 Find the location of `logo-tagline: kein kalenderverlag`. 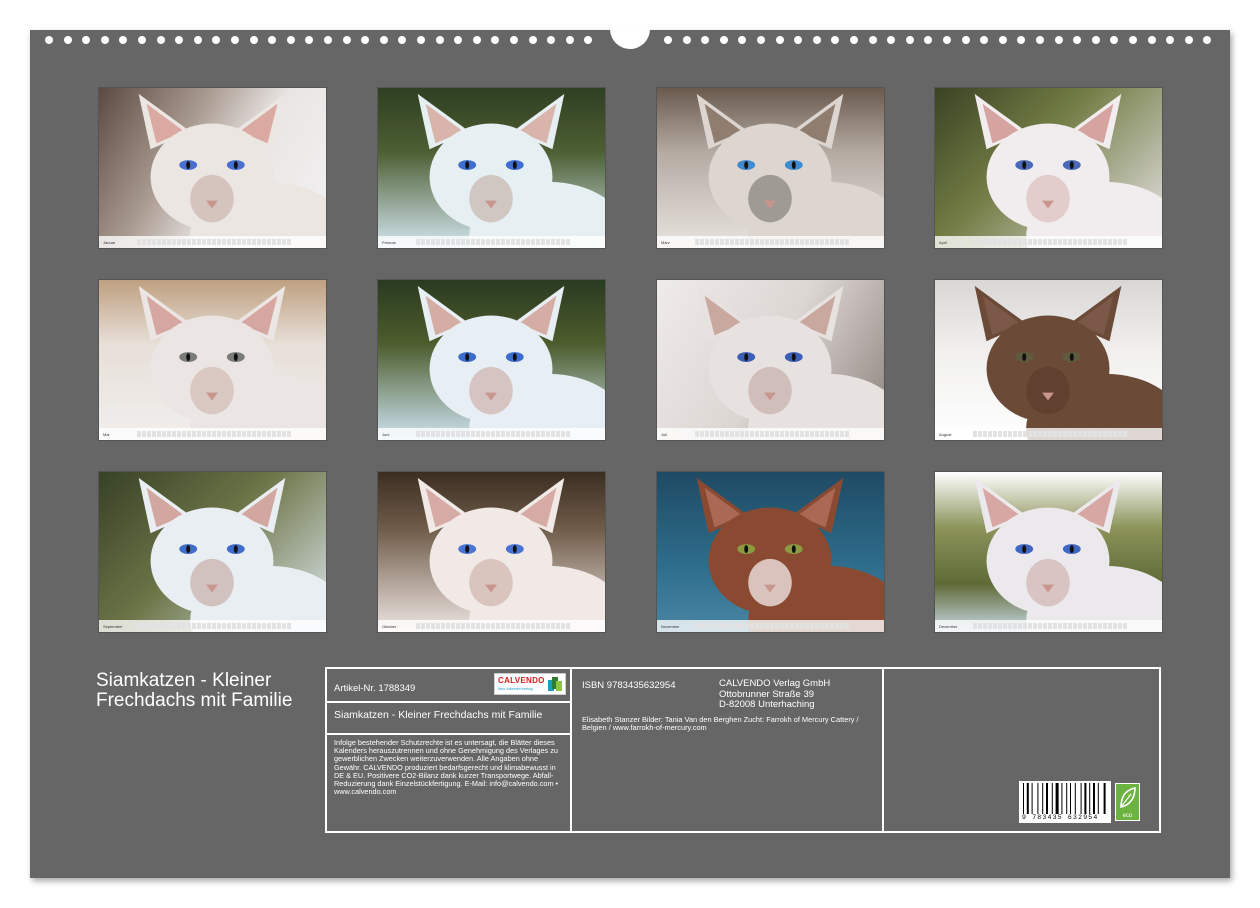

logo-tagline: kein kalenderverlag is located at coordinates (515, 688).